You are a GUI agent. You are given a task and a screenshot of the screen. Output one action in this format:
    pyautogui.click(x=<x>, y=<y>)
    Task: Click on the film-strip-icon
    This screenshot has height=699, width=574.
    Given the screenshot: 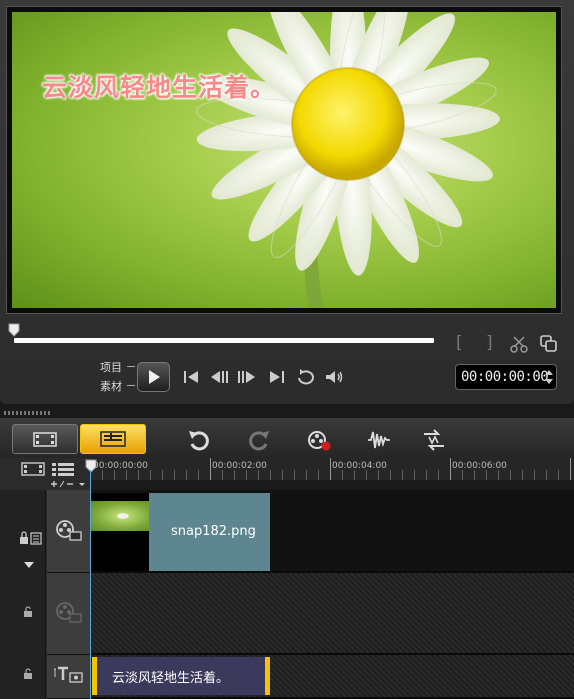 What is the action you would take?
    pyautogui.click(x=45, y=439)
    